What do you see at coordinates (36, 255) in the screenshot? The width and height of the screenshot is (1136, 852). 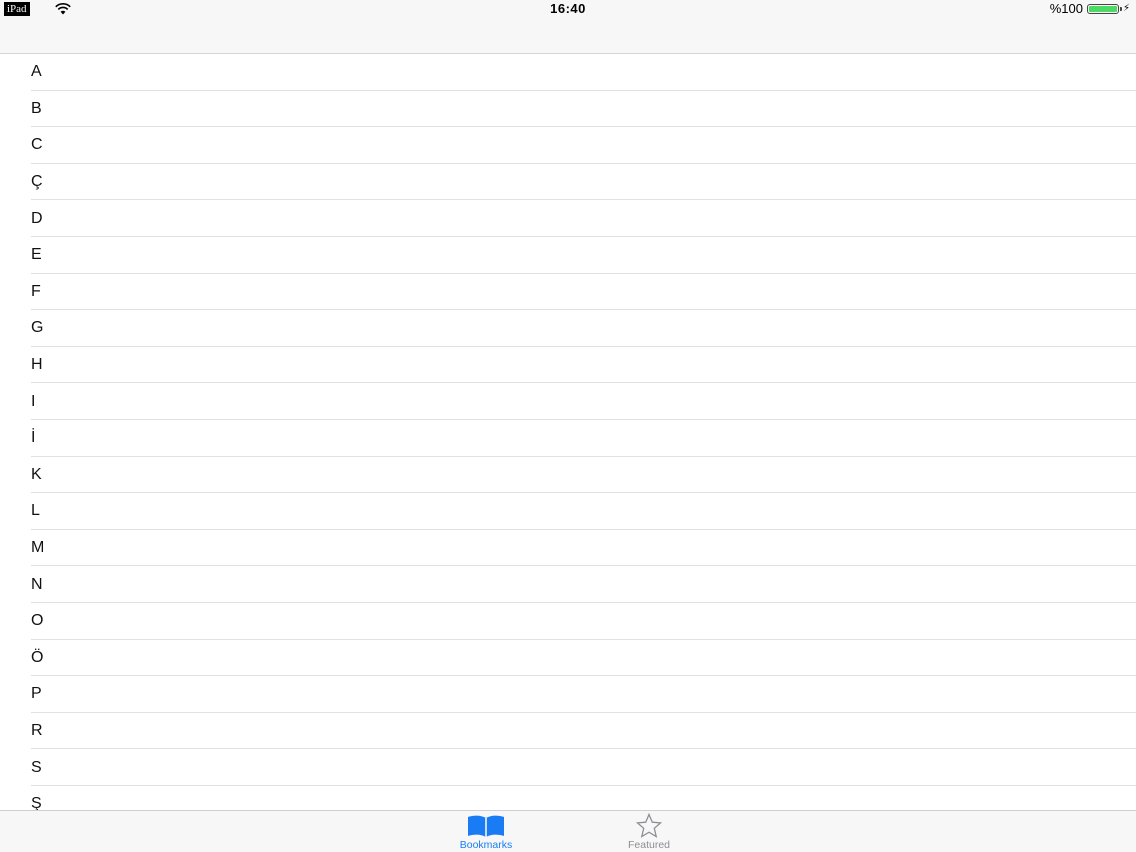 I see `list-item-label: E` at bounding box center [36, 255].